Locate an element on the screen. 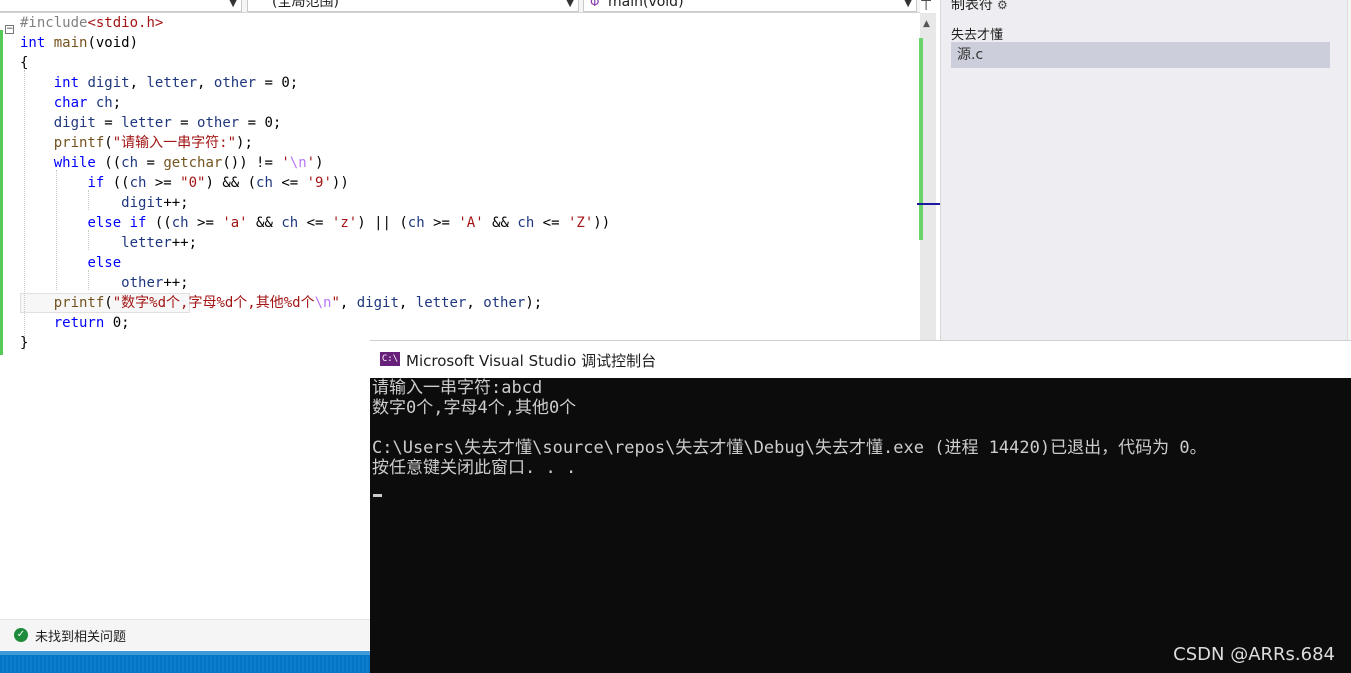 Image resolution: width=1351 pixels, height=673 pixels. console-line: 请输入一串字符:abcd is located at coordinates (457, 388).